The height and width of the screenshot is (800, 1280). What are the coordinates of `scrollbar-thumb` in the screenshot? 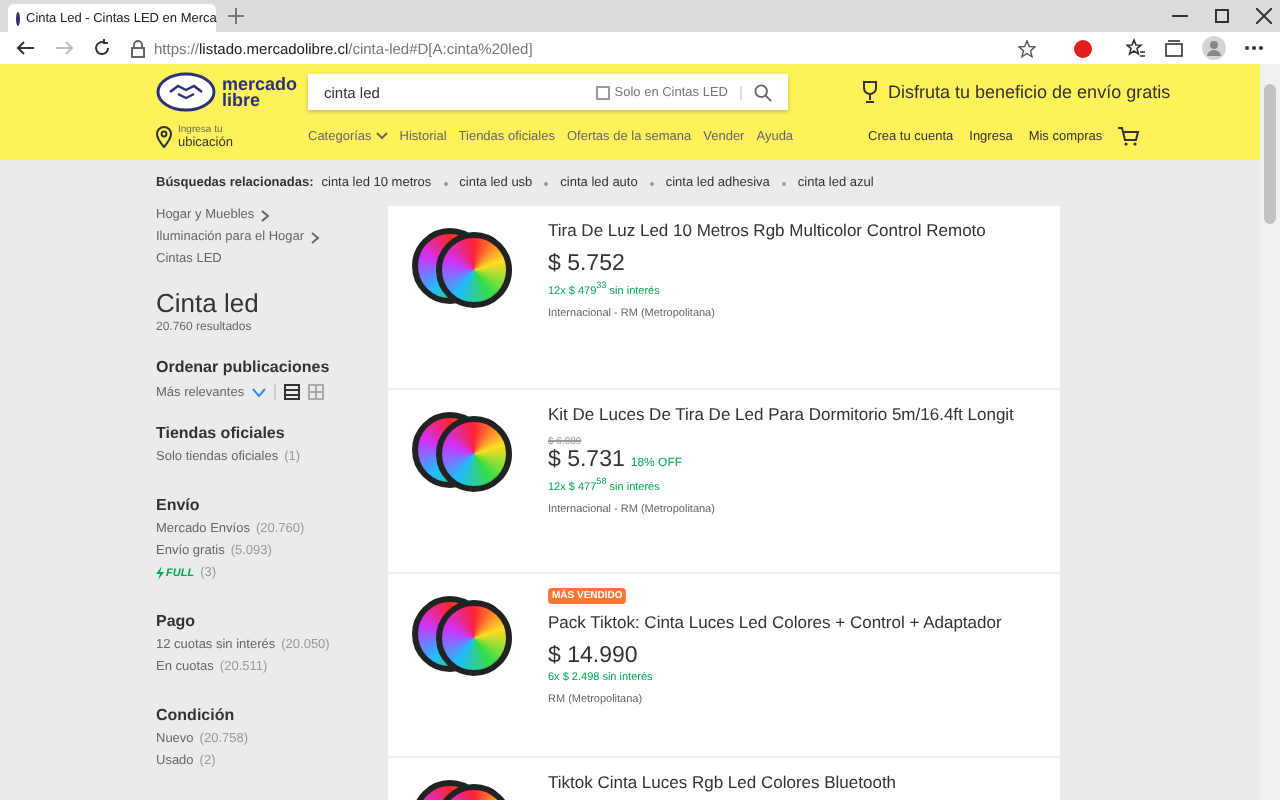 It's located at (1270, 154).